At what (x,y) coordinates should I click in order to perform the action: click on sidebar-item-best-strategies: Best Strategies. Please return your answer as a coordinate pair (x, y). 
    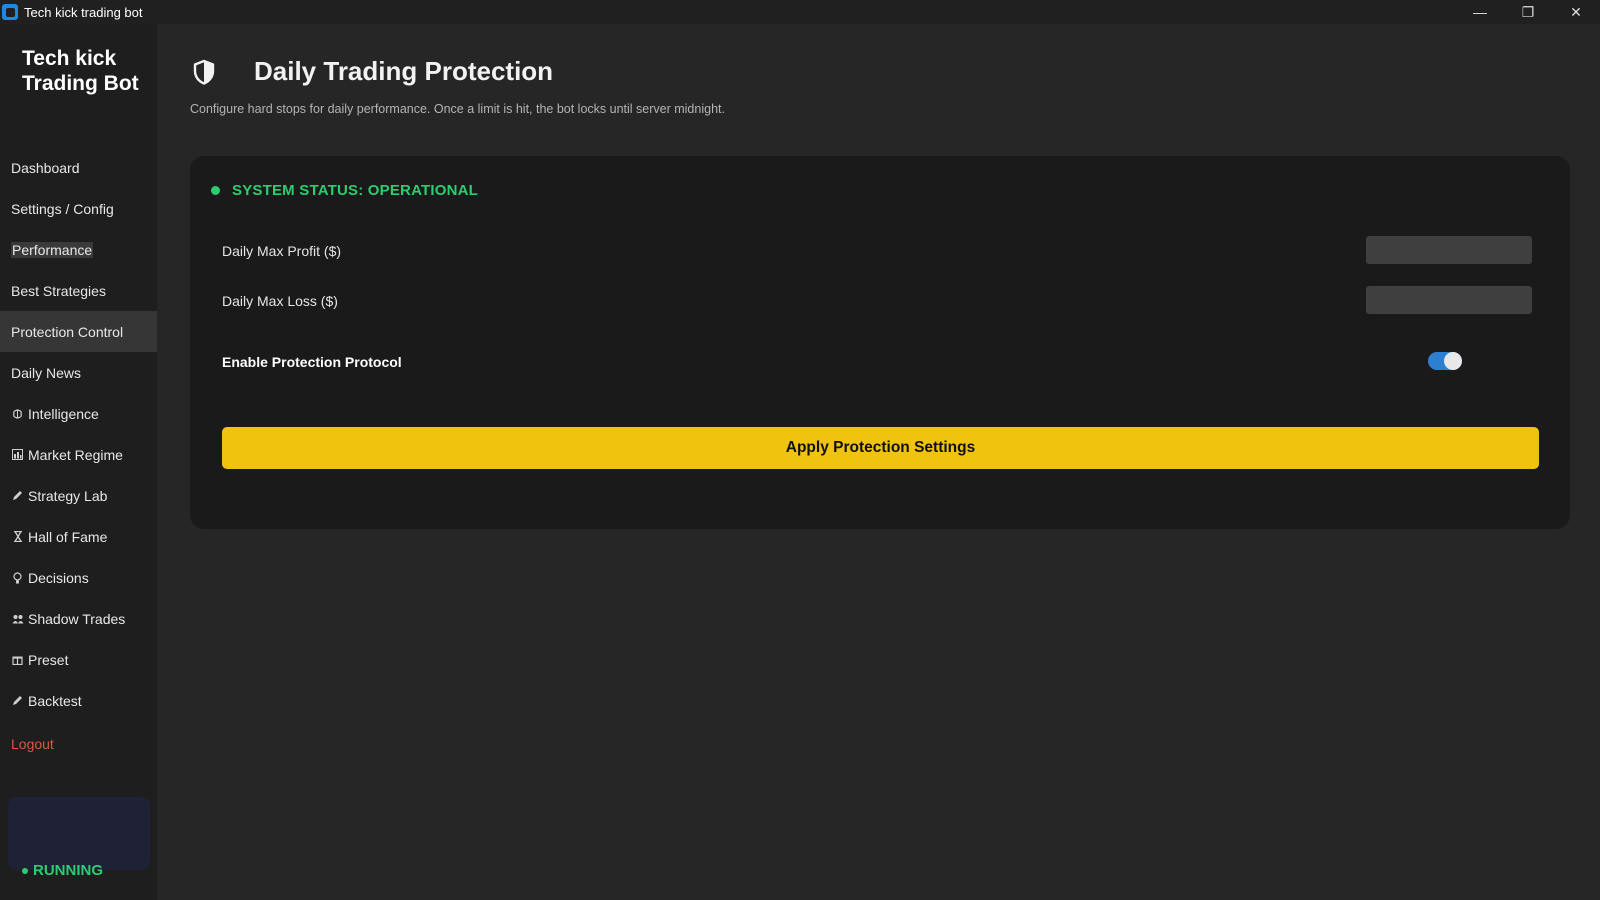
    Looking at the image, I should click on (78, 290).